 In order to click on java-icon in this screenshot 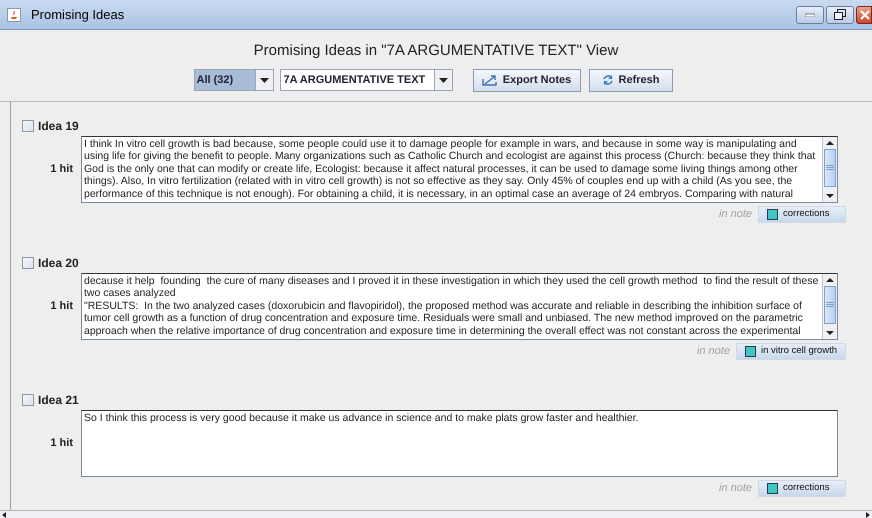, I will do `click(14, 15)`.